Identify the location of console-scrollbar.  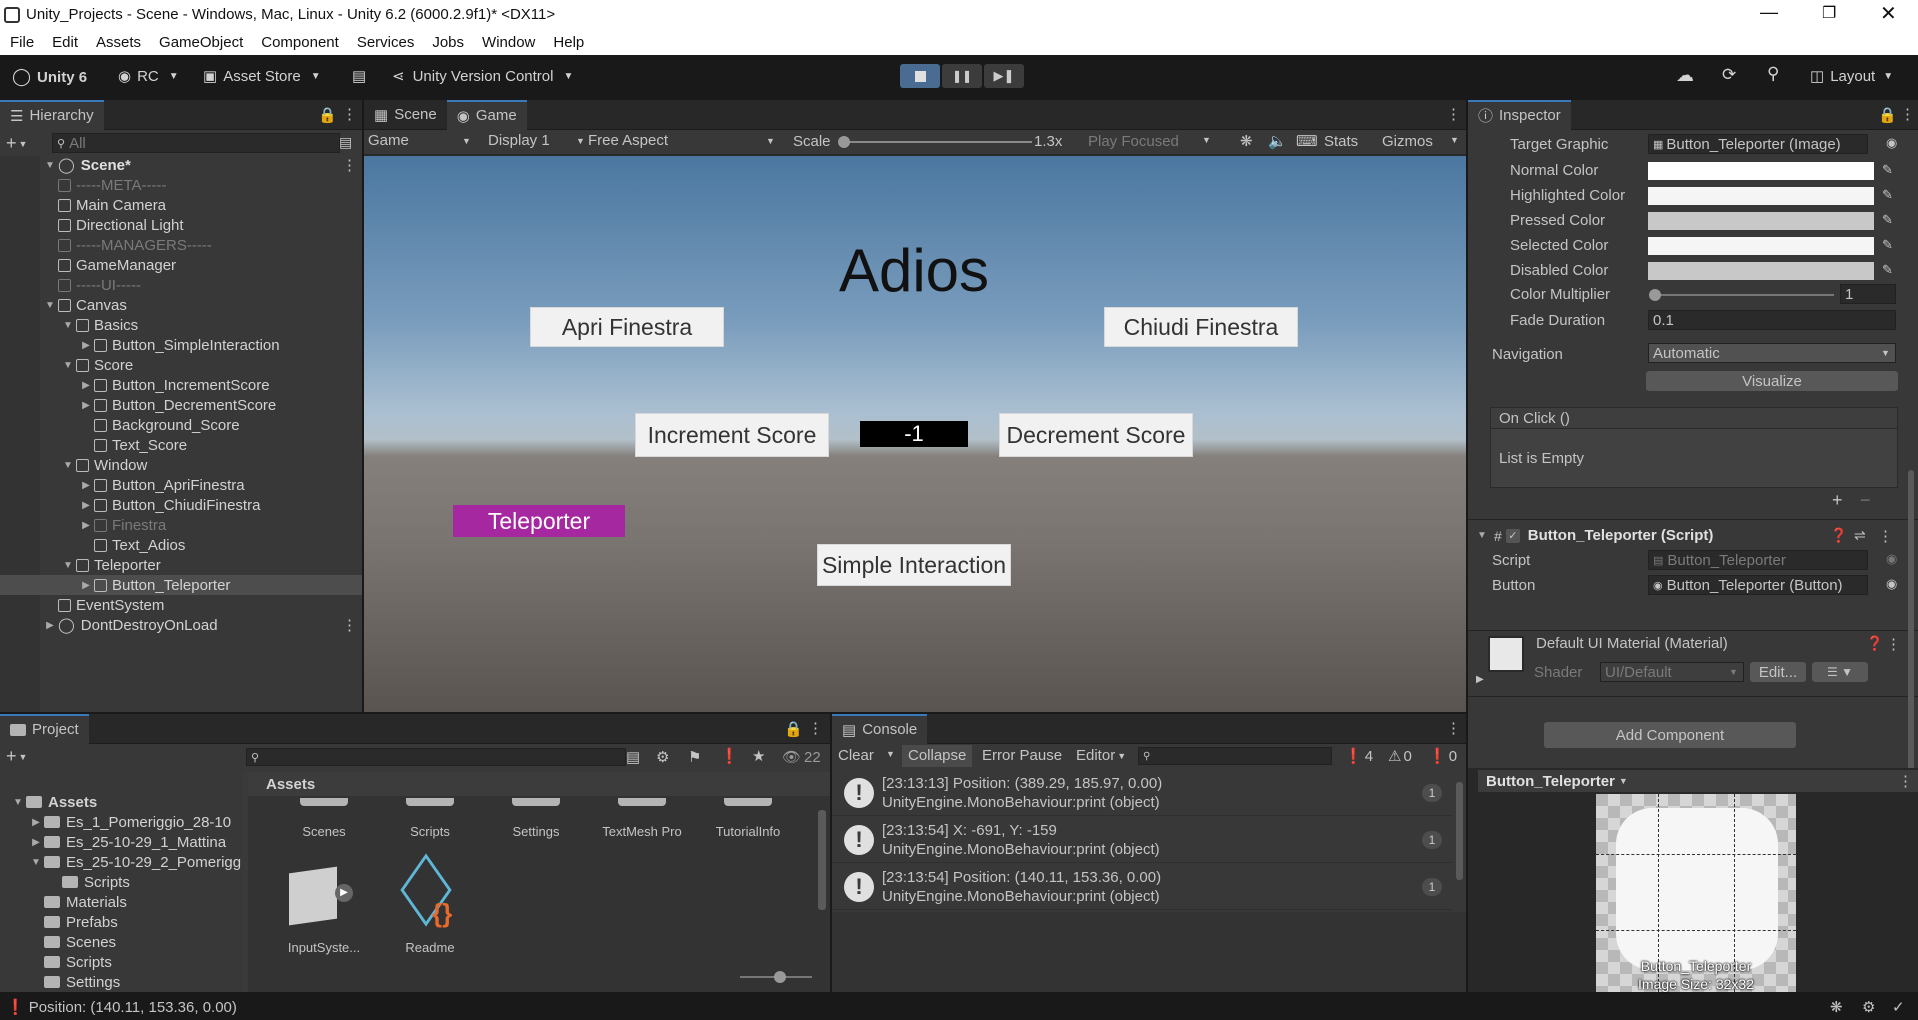
(1459, 831).